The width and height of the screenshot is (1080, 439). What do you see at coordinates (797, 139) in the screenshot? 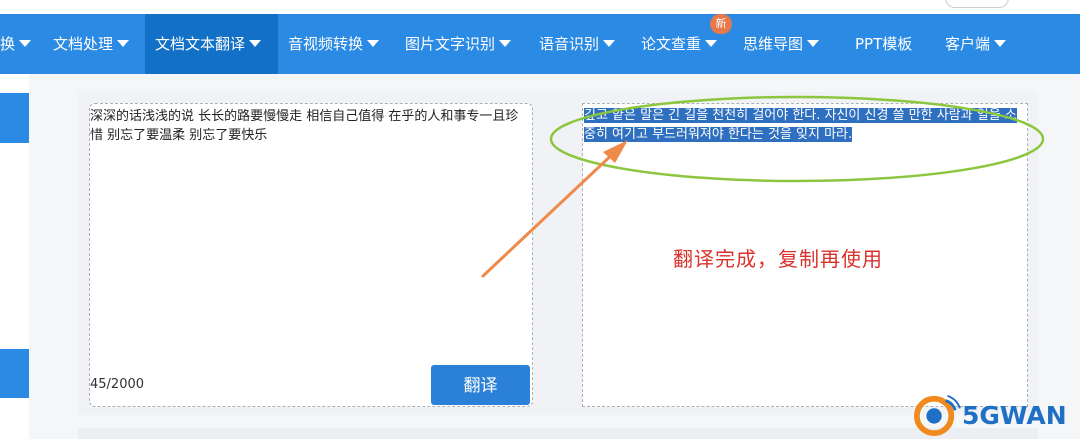
I see `highlight-ellipse` at bounding box center [797, 139].